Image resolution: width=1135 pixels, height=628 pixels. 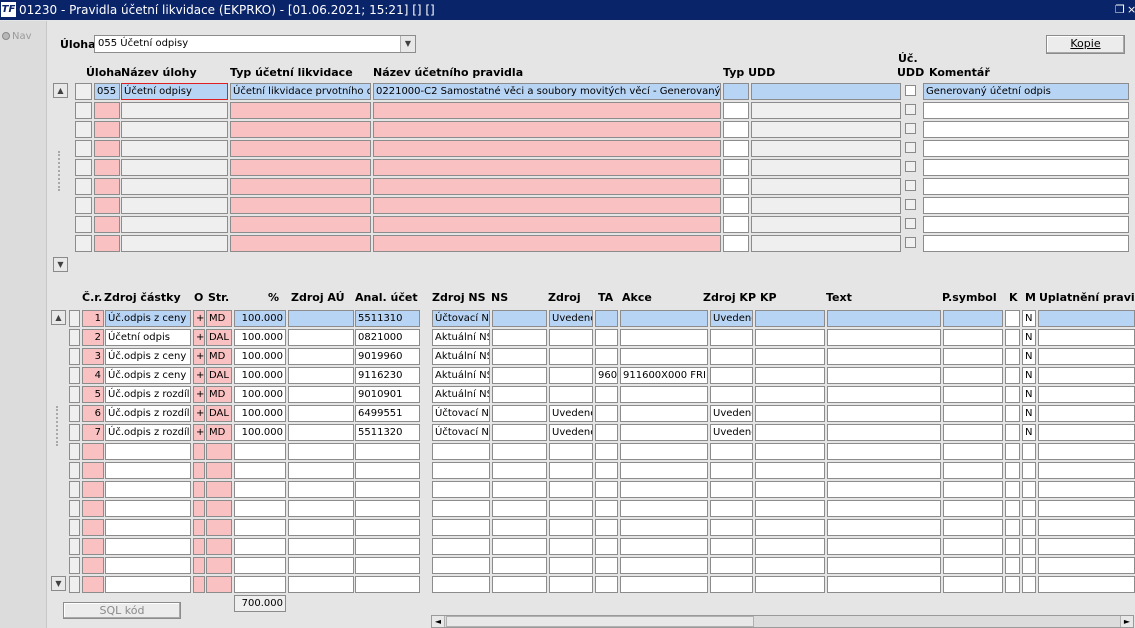 I want to click on zdroj-castky-cell: Účetní odpis, so click(x=148, y=337).